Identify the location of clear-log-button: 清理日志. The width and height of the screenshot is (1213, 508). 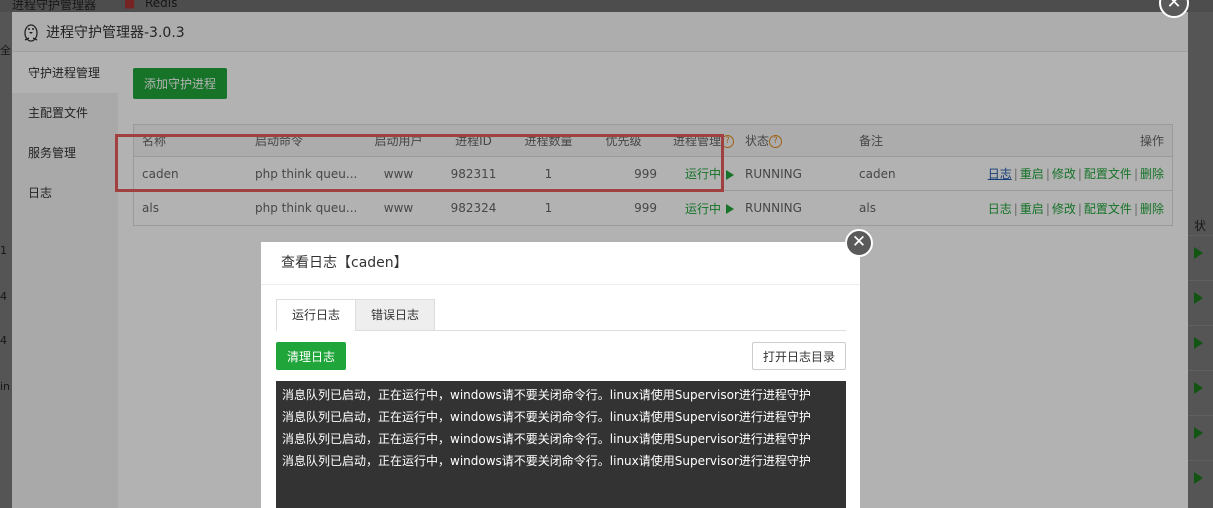
(311, 356).